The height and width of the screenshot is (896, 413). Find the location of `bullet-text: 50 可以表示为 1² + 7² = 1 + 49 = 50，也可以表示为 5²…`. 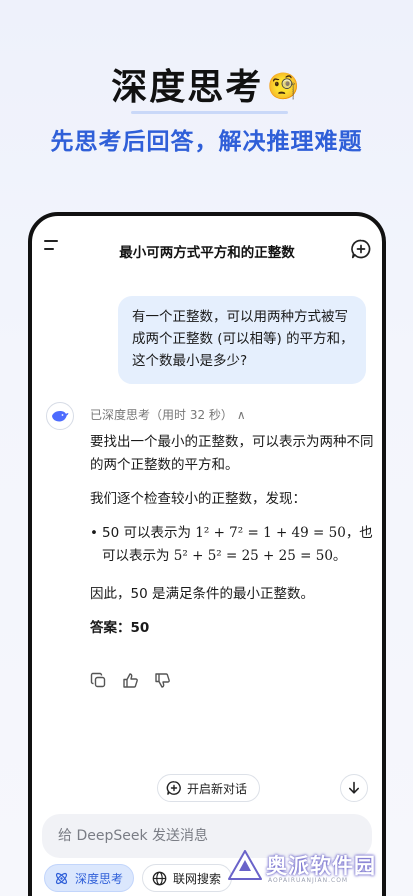

bullet-text: 50 可以表示为 1² + 7² = 1 + 49 = 50，也可以表示为 5²… is located at coordinates (237, 544).